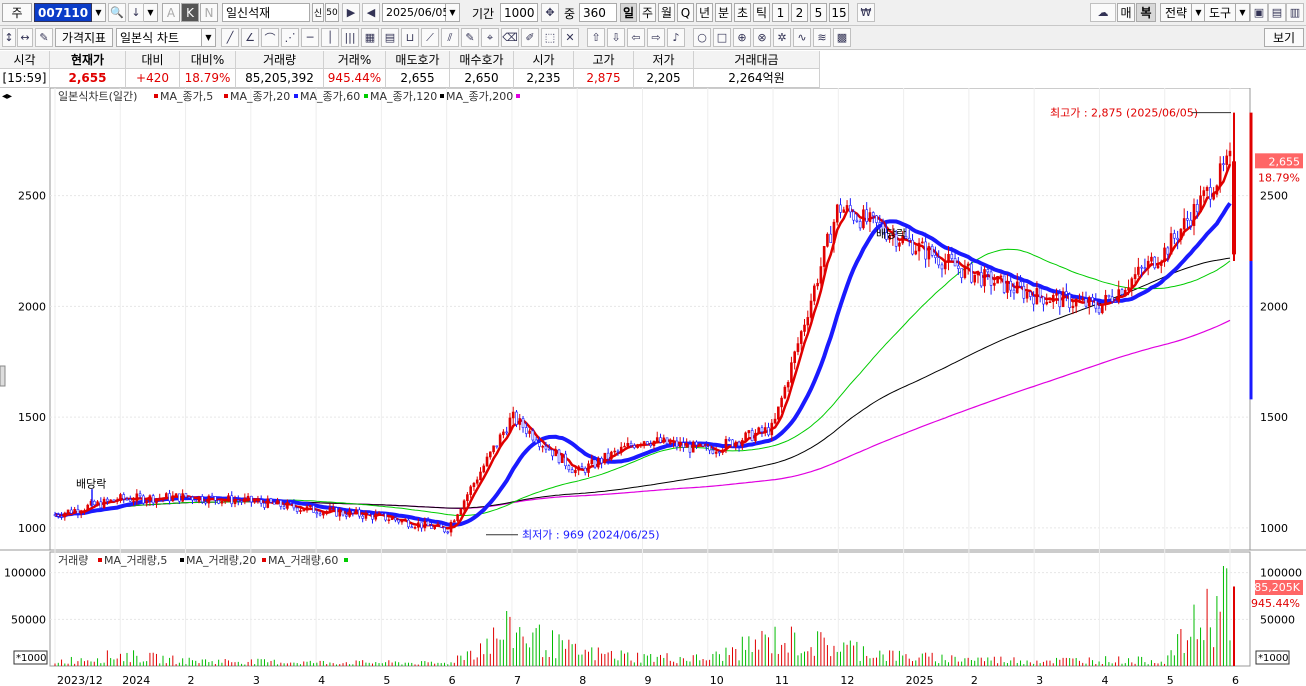 Image resolution: width=1306 pixels, height=686 pixels. What do you see at coordinates (25, 573) in the screenshot?
I see `volume-tick-left: 100000` at bounding box center [25, 573].